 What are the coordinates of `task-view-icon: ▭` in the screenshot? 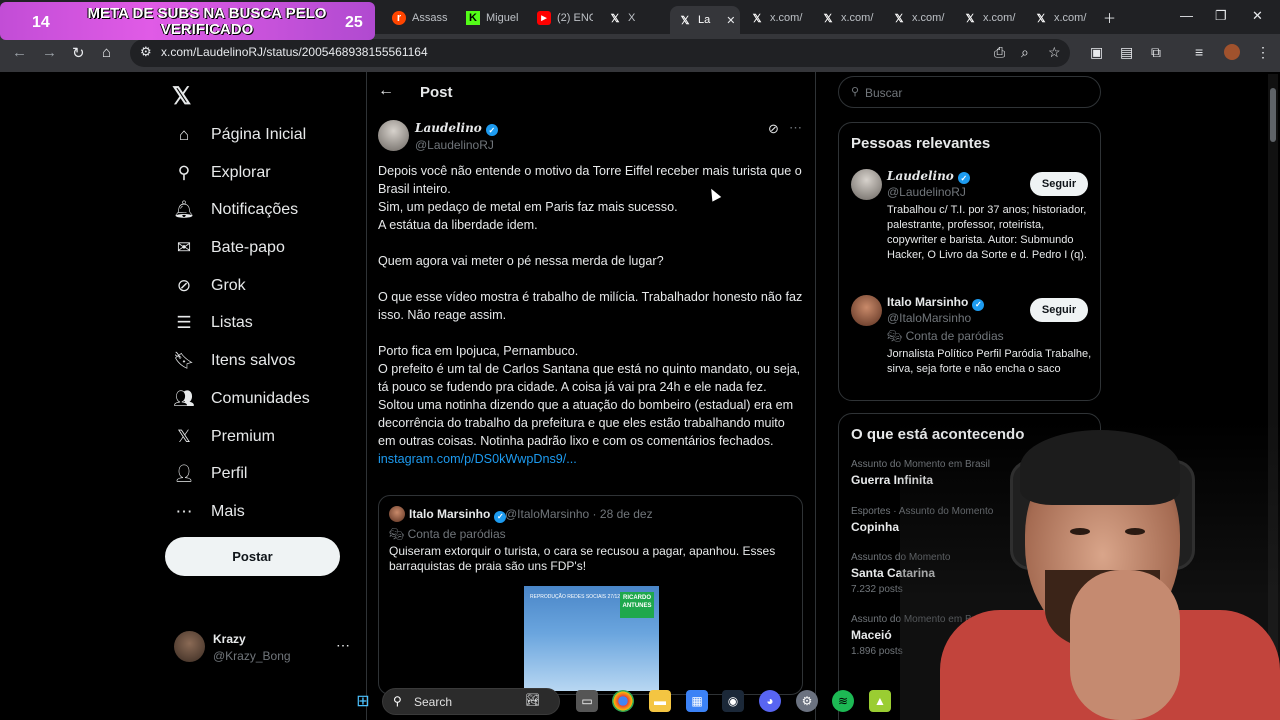 It's located at (587, 701).